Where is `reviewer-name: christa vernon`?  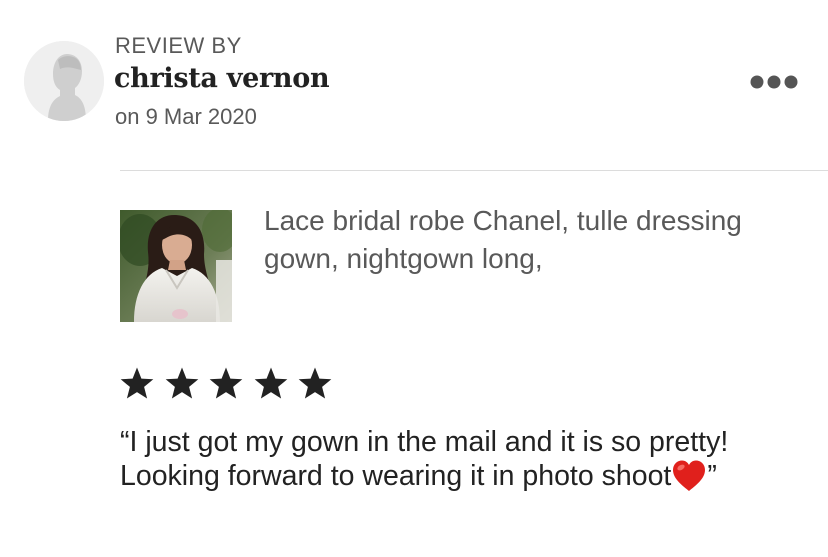
reviewer-name: christa vernon is located at coordinates (222, 79).